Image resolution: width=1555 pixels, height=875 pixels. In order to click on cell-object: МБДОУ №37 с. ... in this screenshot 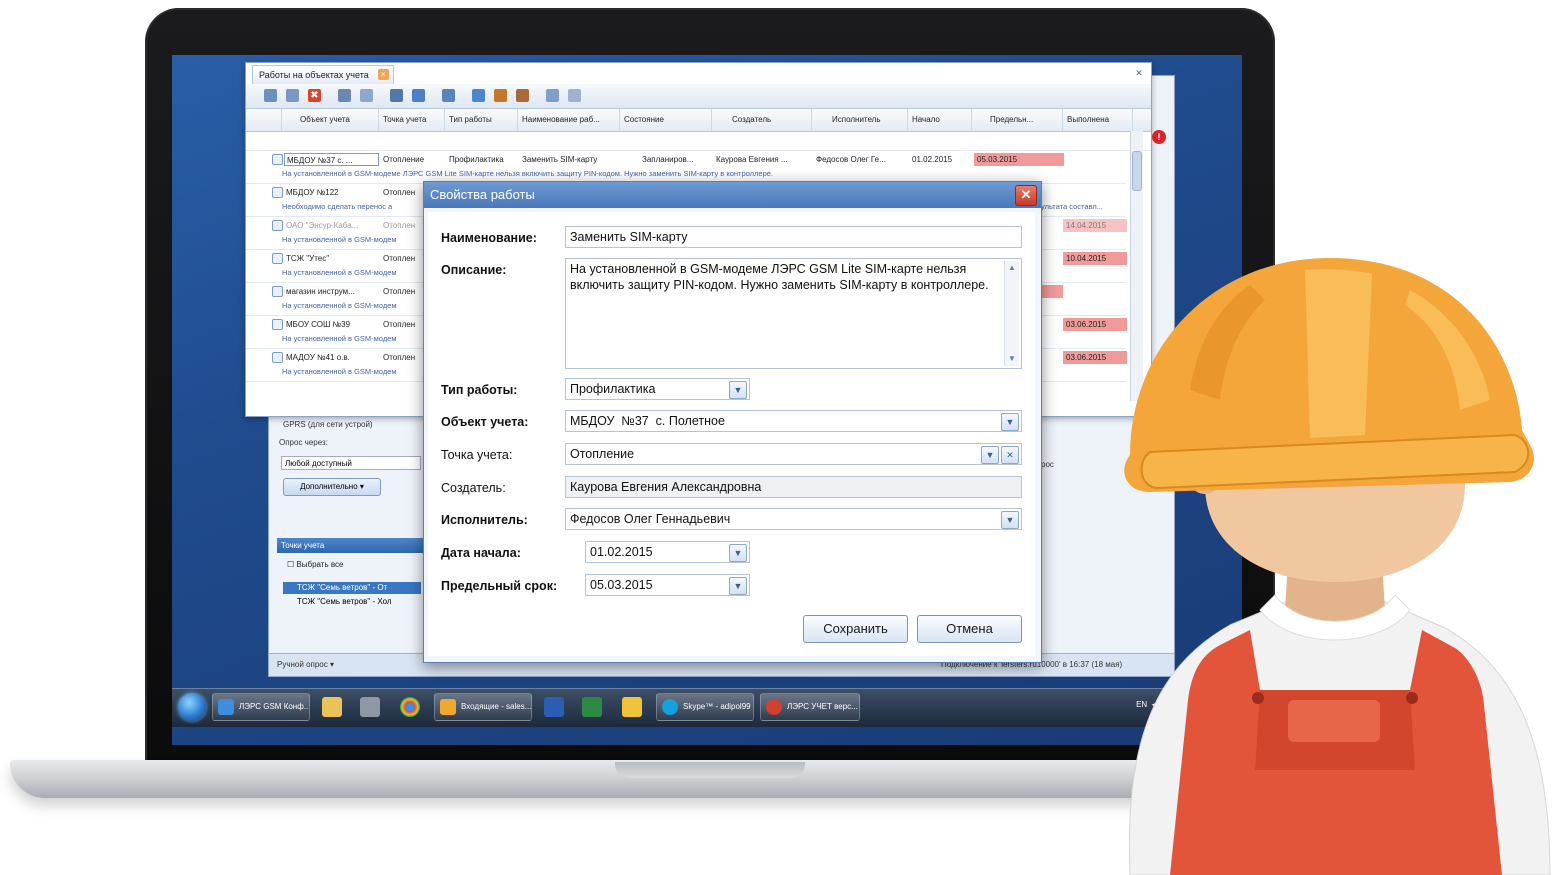, I will do `click(331, 159)`.